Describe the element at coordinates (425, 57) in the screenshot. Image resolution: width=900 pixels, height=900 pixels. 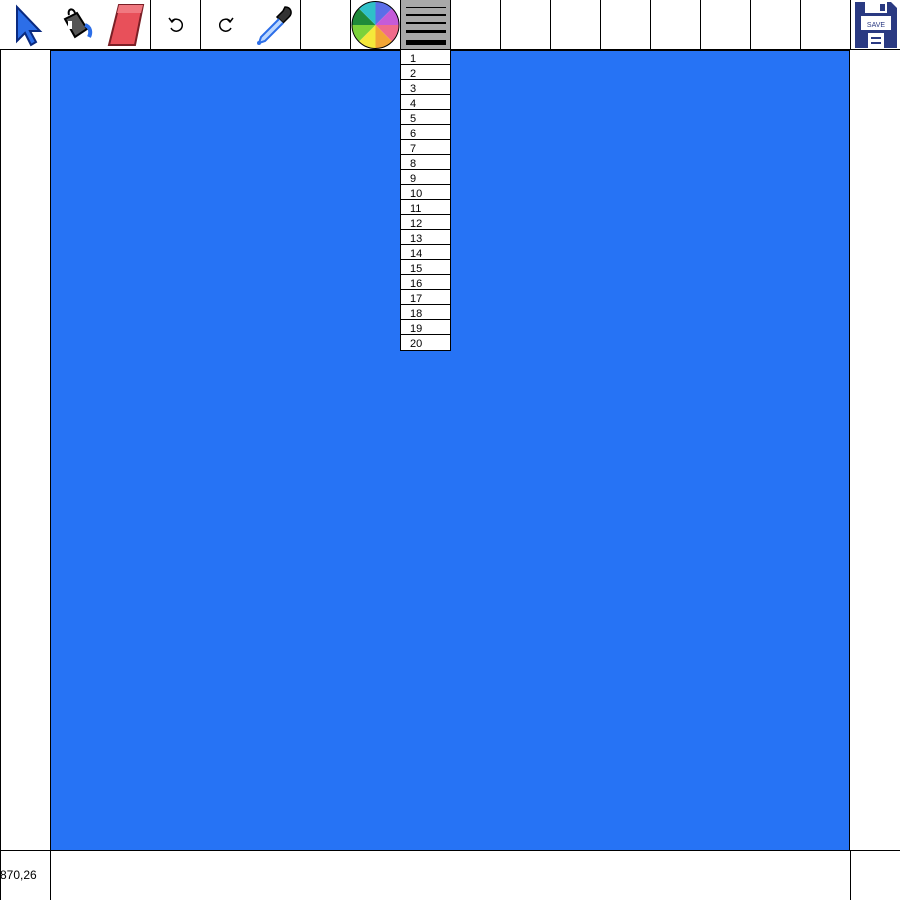
I see `line-width-option: 1` at that location.